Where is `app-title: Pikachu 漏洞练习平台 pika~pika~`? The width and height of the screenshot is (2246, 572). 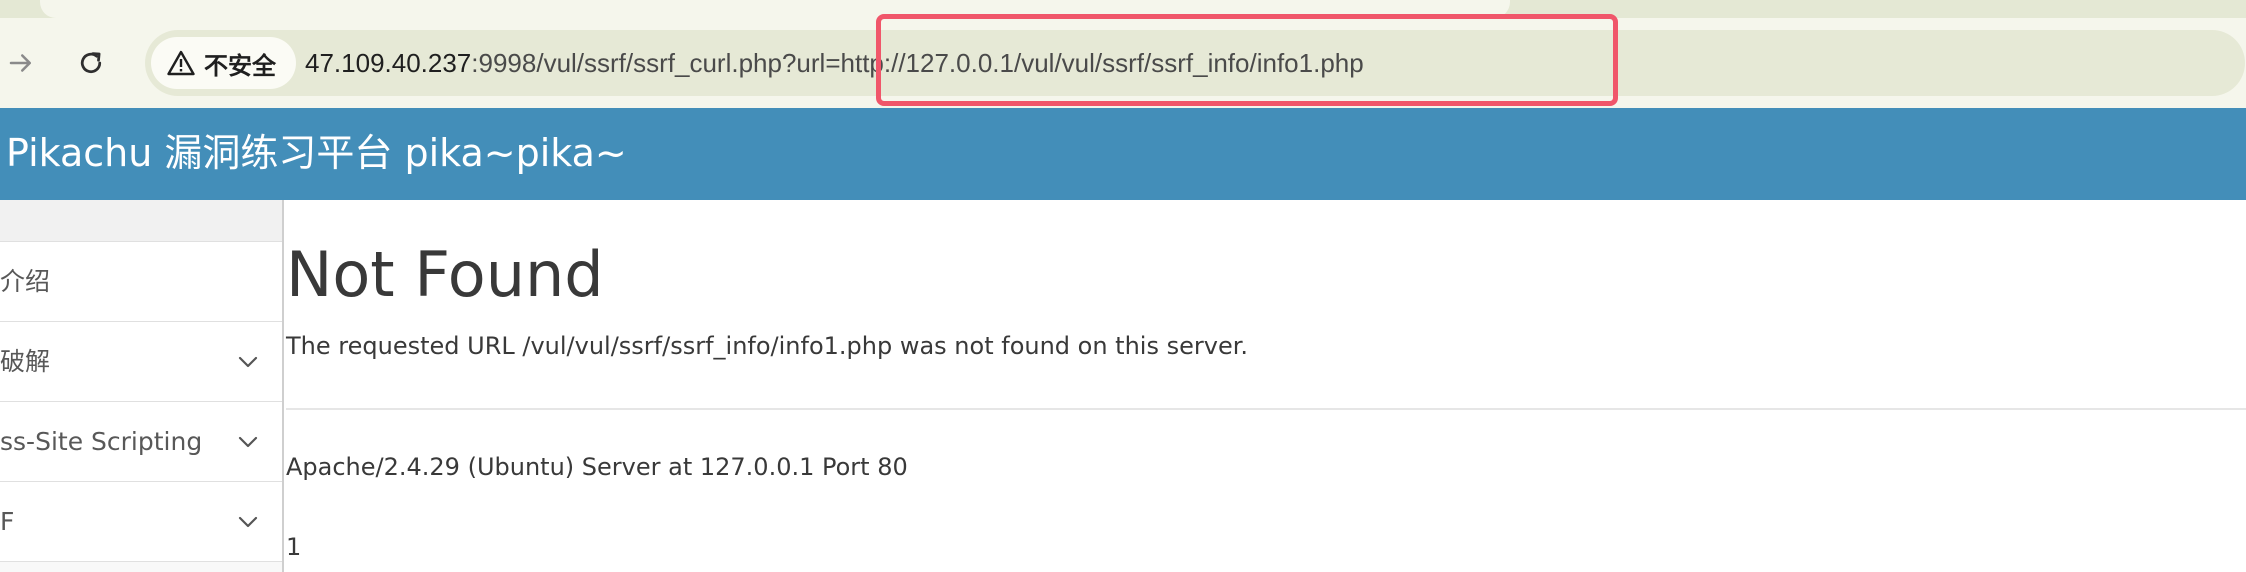 app-title: Pikachu 漏洞练习平台 pika~pika~ is located at coordinates (316, 154).